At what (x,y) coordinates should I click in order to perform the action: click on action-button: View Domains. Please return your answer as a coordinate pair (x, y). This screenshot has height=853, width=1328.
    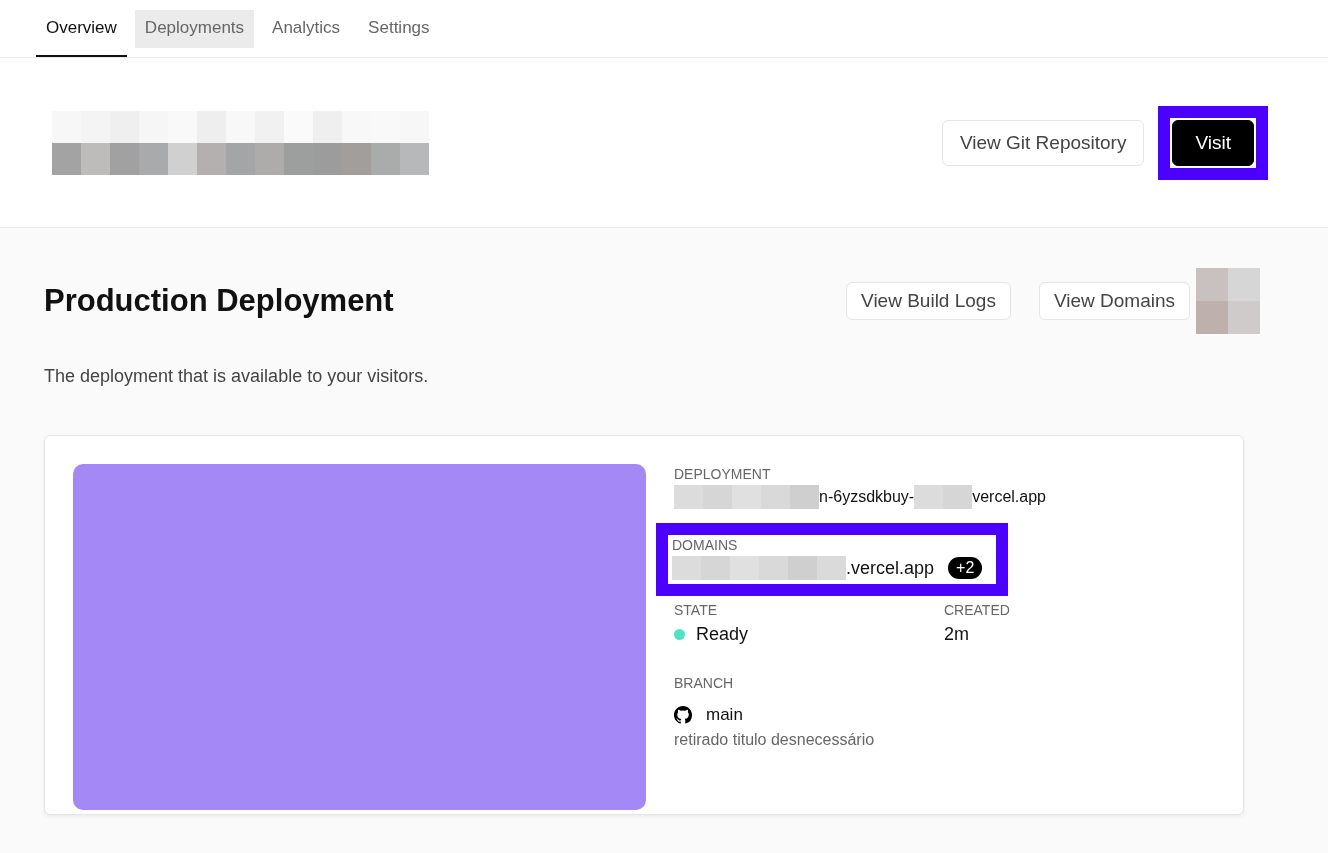
    Looking at the image, I should click on (1114, 301).